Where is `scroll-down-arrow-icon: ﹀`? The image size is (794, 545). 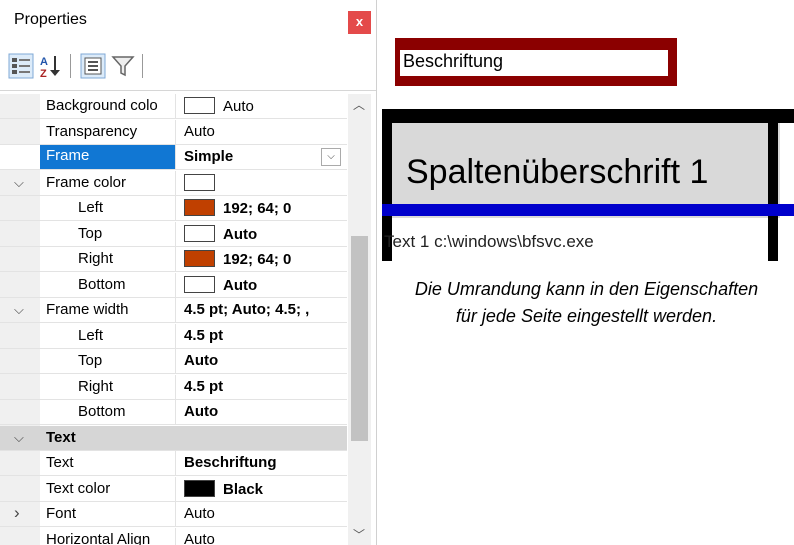 scroll-down-arrow-icon: ﹀ is located at coordinates (359, 534).